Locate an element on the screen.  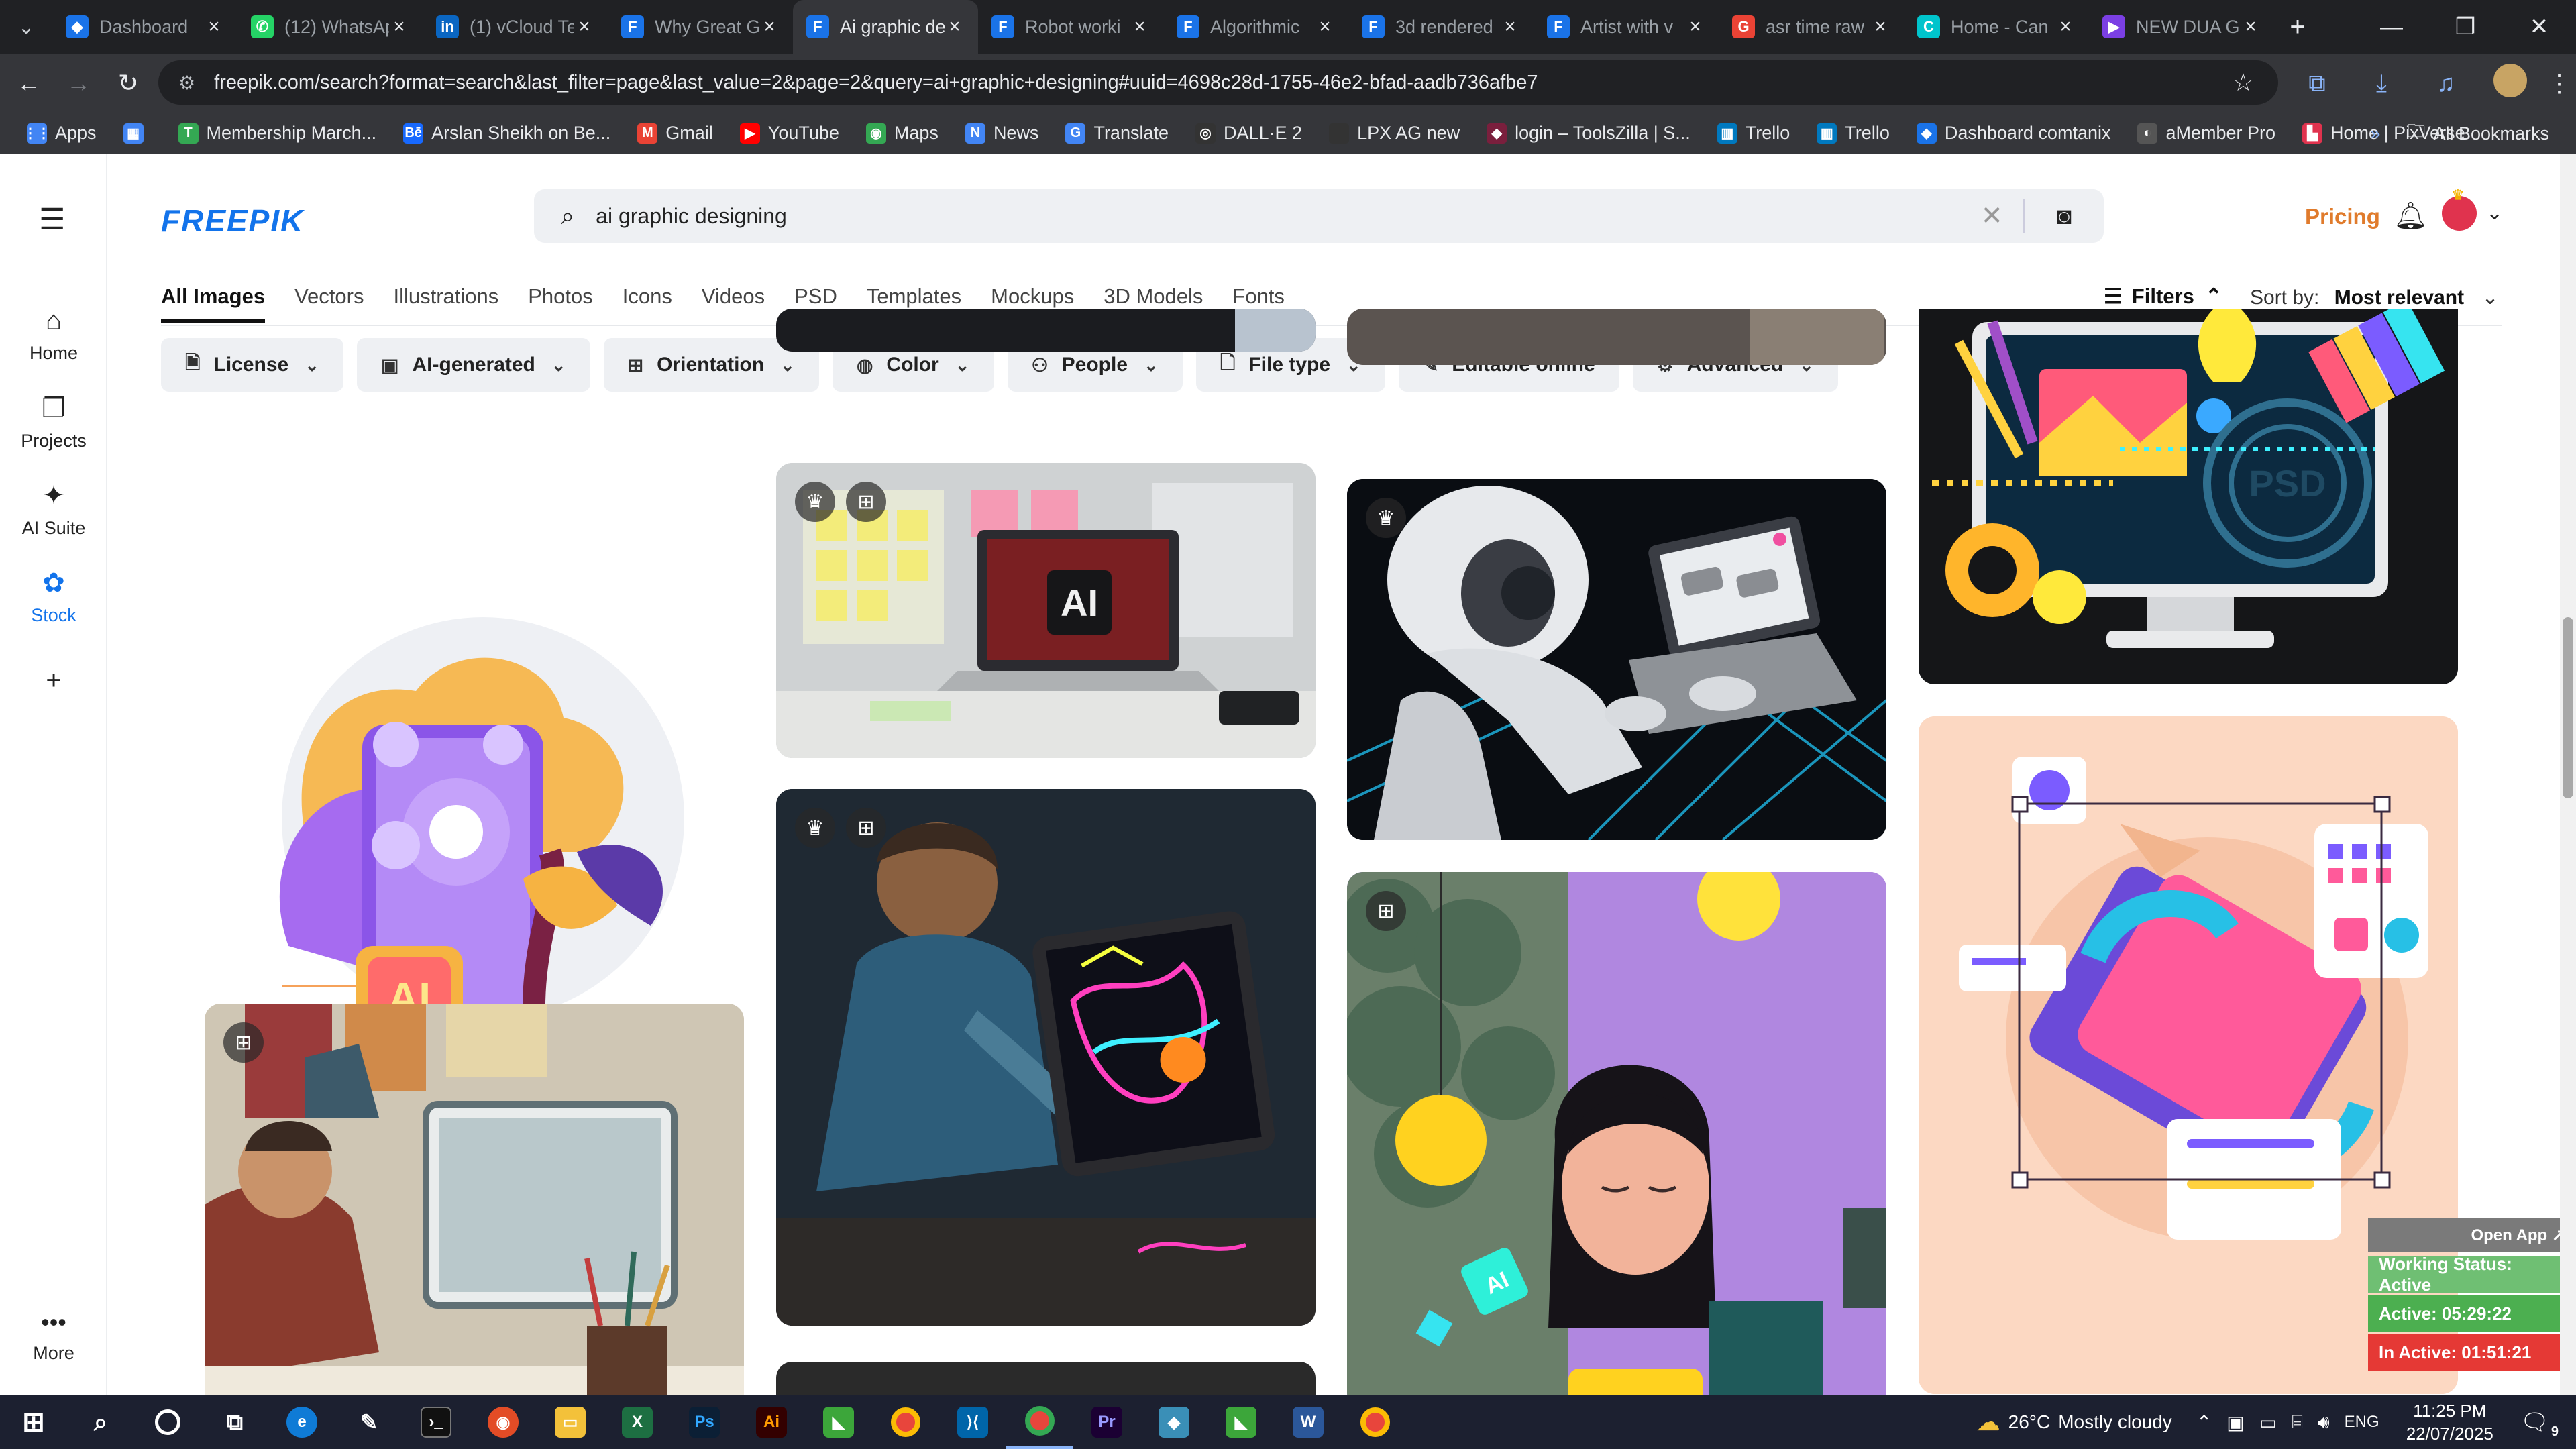
category-tab: Photos is located at coordinates (560, 303).